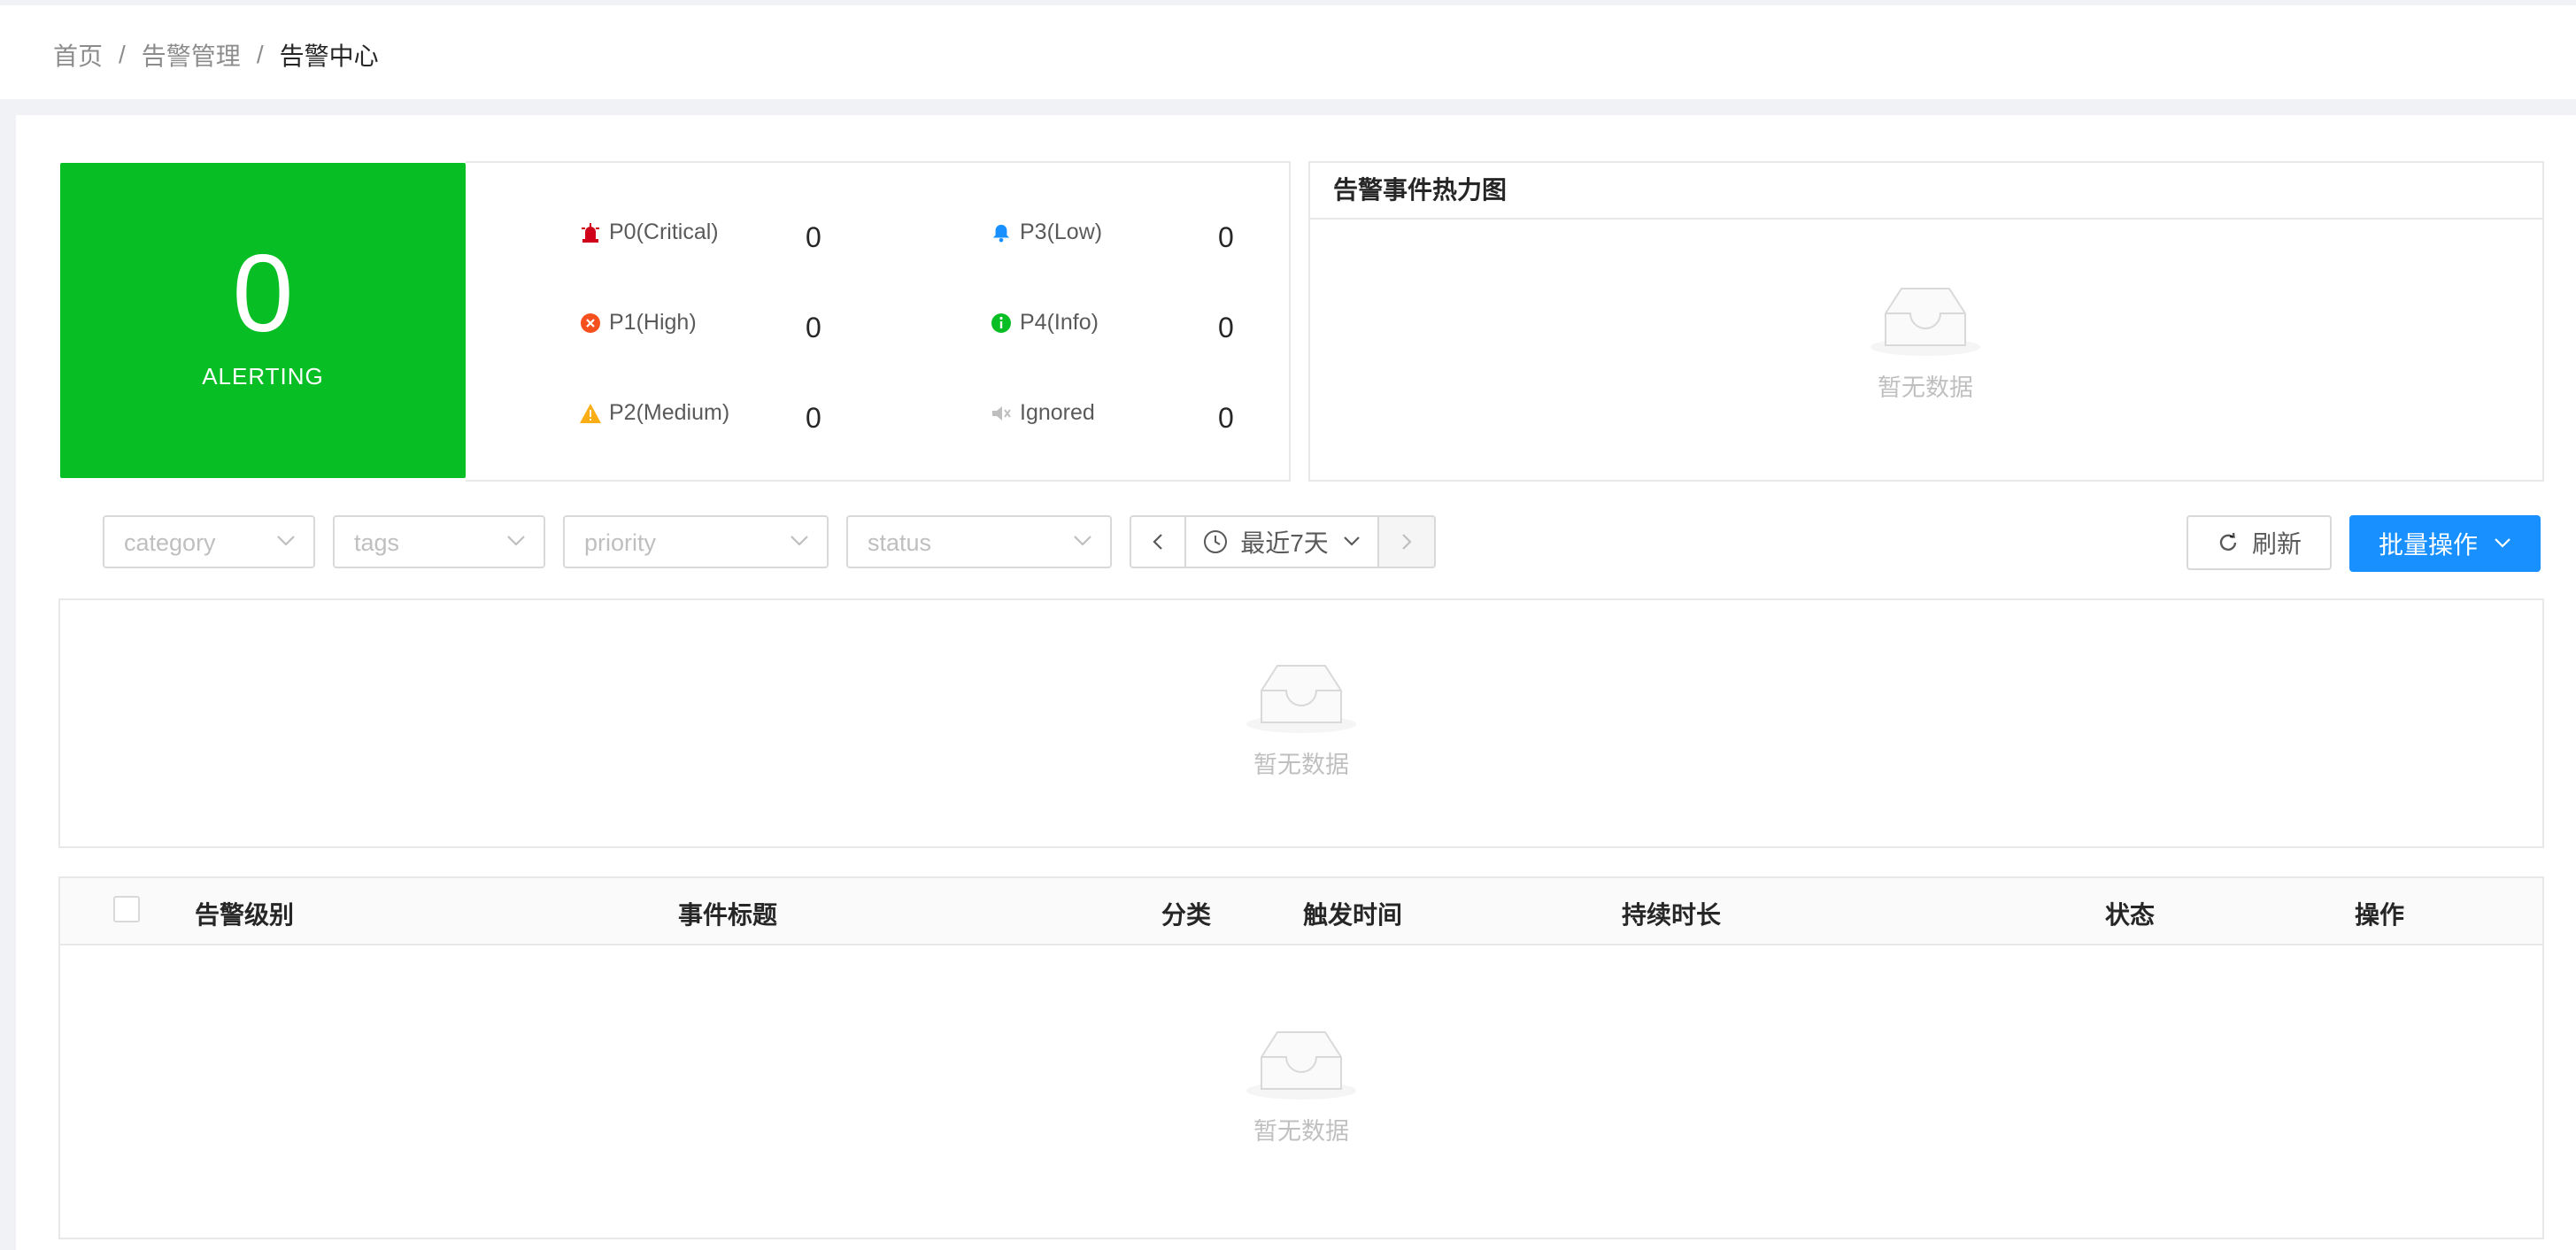 The image size is (2576, 1250). I want to click on close-circle-icon, so click(590, 323).